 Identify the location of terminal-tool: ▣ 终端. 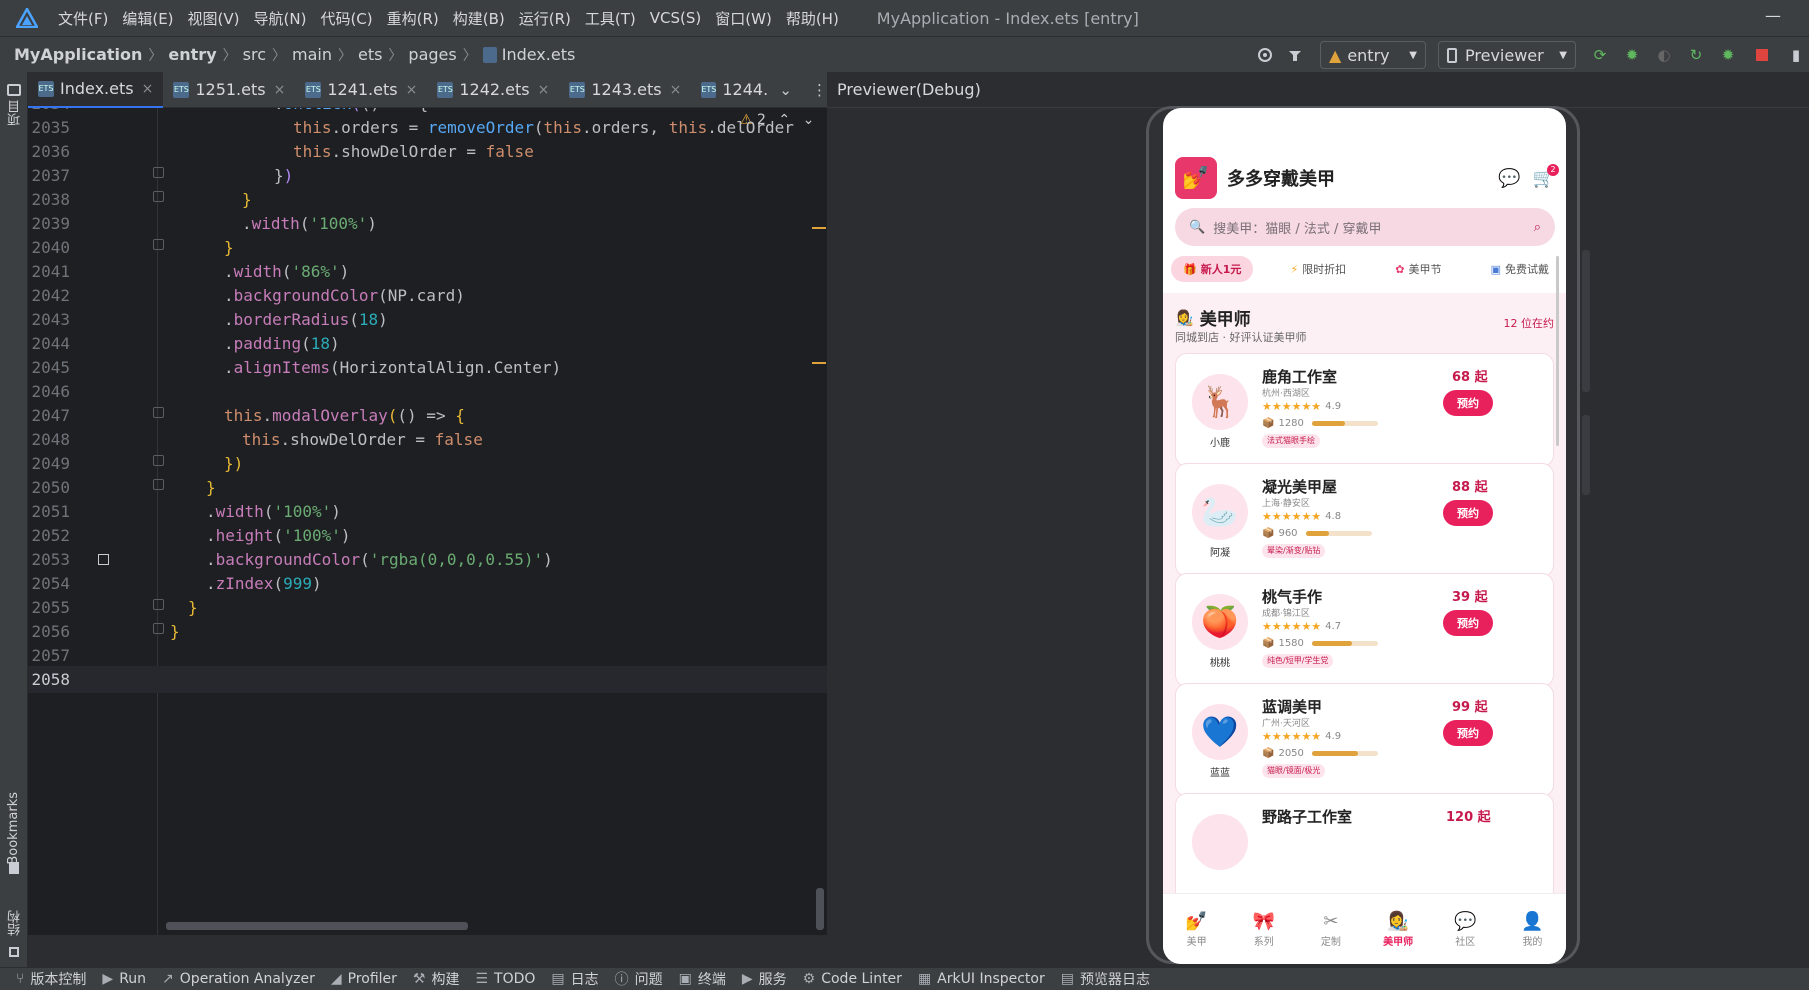
(702, 979).